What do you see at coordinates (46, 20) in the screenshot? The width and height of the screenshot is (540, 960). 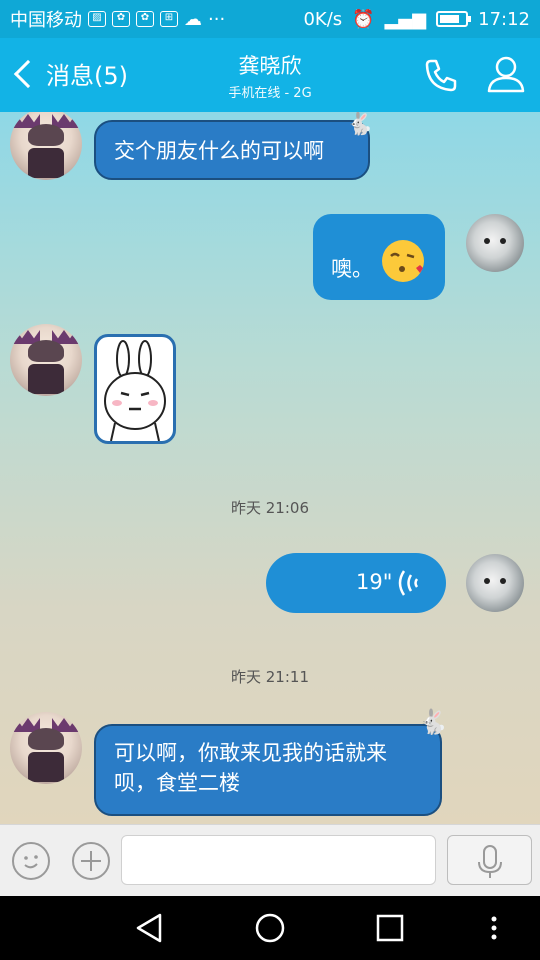 I see `carrier-label: 中国移动` at bounding box center [46, 20].